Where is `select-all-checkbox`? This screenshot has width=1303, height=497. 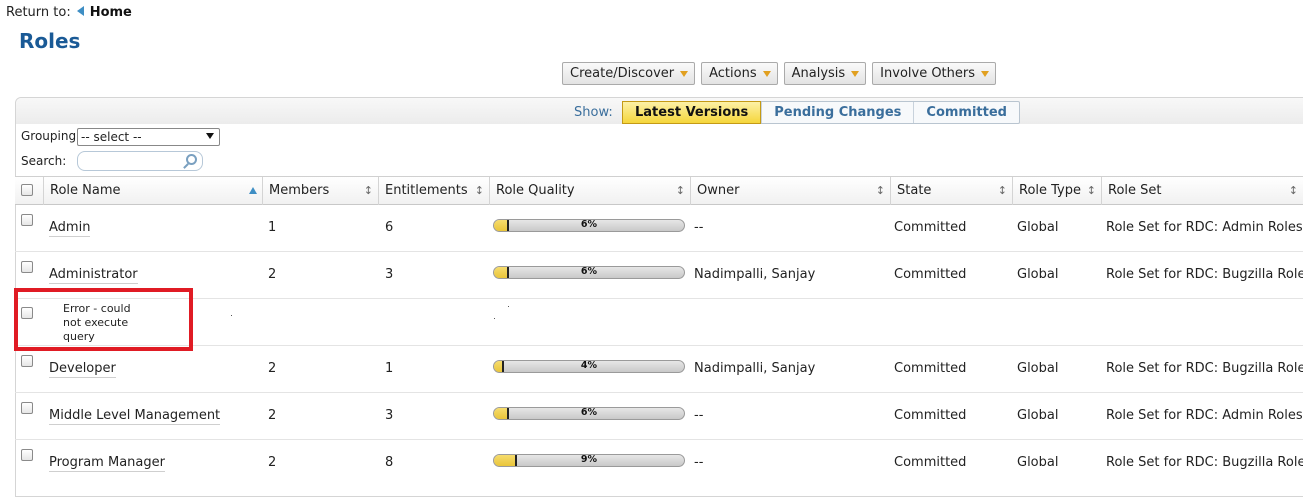
select-all-checkbox is located at coordinates (27, 190).